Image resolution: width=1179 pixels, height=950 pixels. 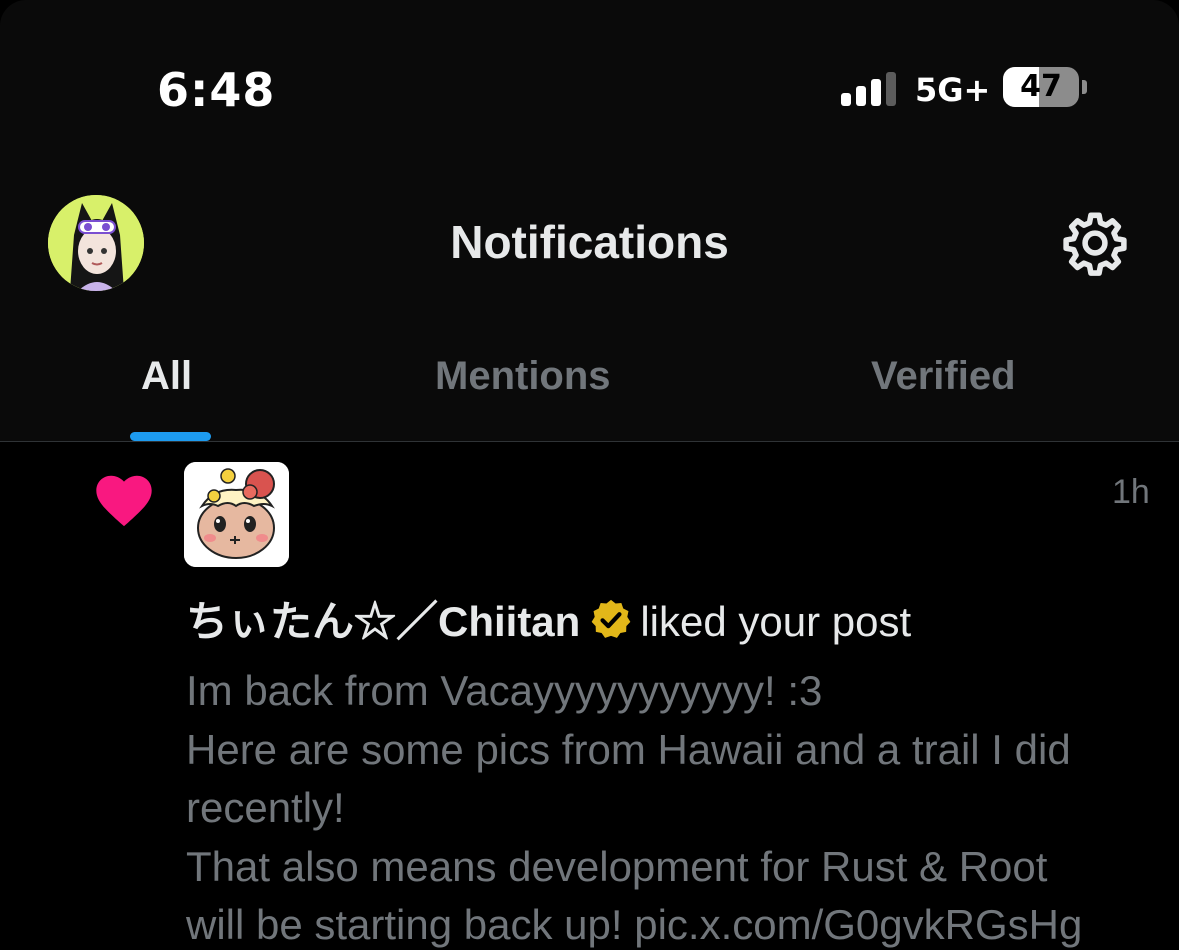 I want to click on notification-time: 1h, so click(x=1131, y=492).